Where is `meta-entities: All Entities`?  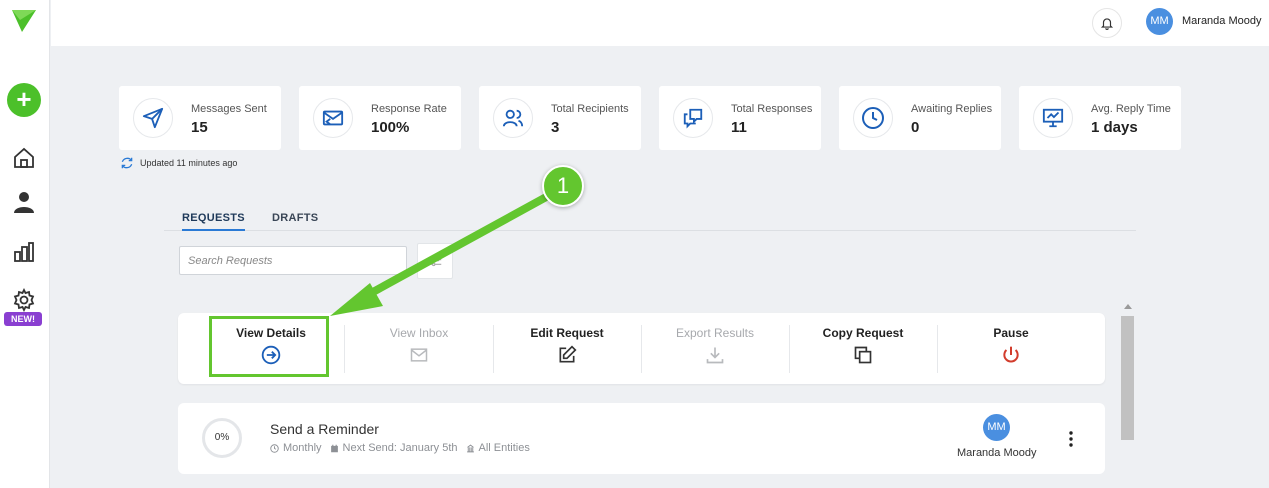 meta-entities: All Entities is located at coordinates (498, 448).